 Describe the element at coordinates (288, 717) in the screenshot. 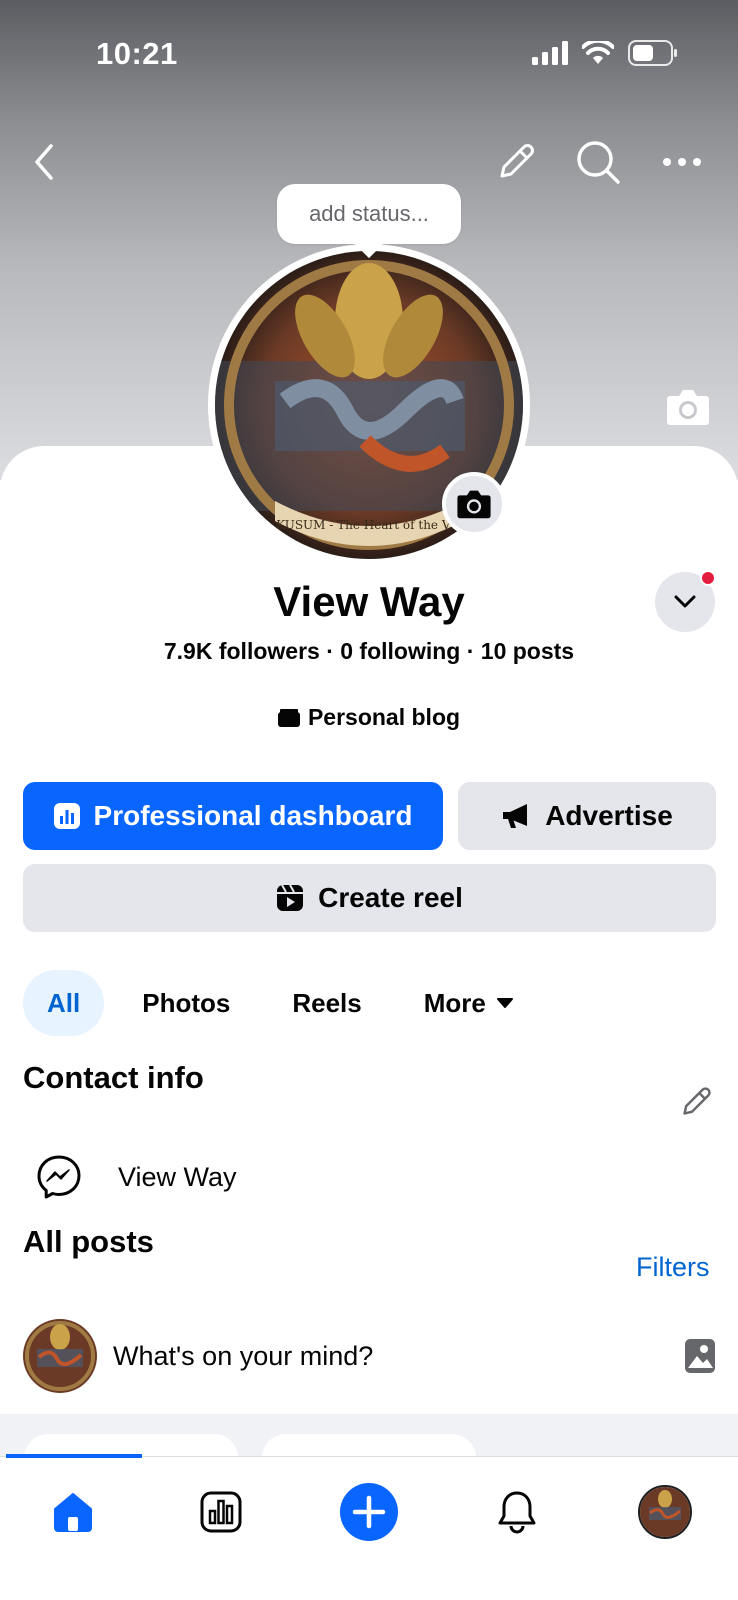

I see `clapperboard-icon` at that location.